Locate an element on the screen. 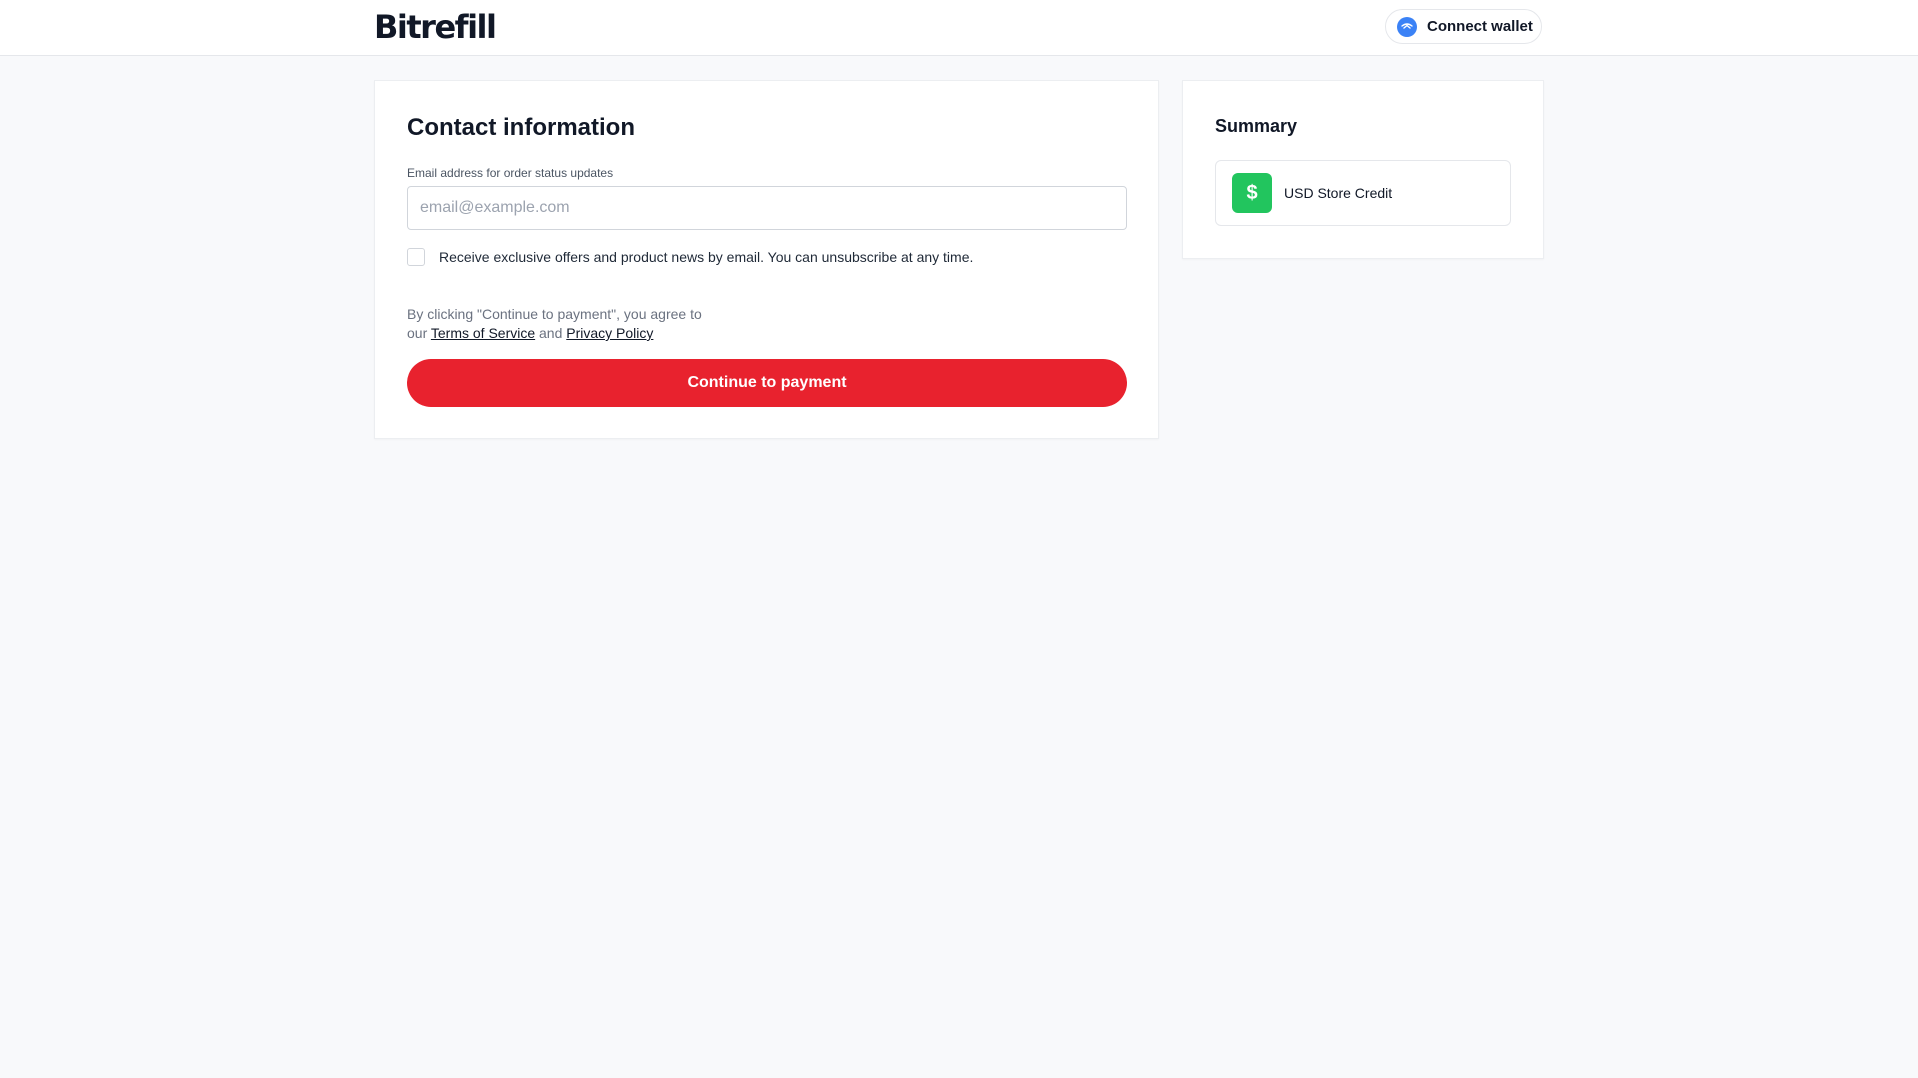 This screenshot has width=1918, height=1078. contact-title: Contact information is located at coordinates (521, 127).